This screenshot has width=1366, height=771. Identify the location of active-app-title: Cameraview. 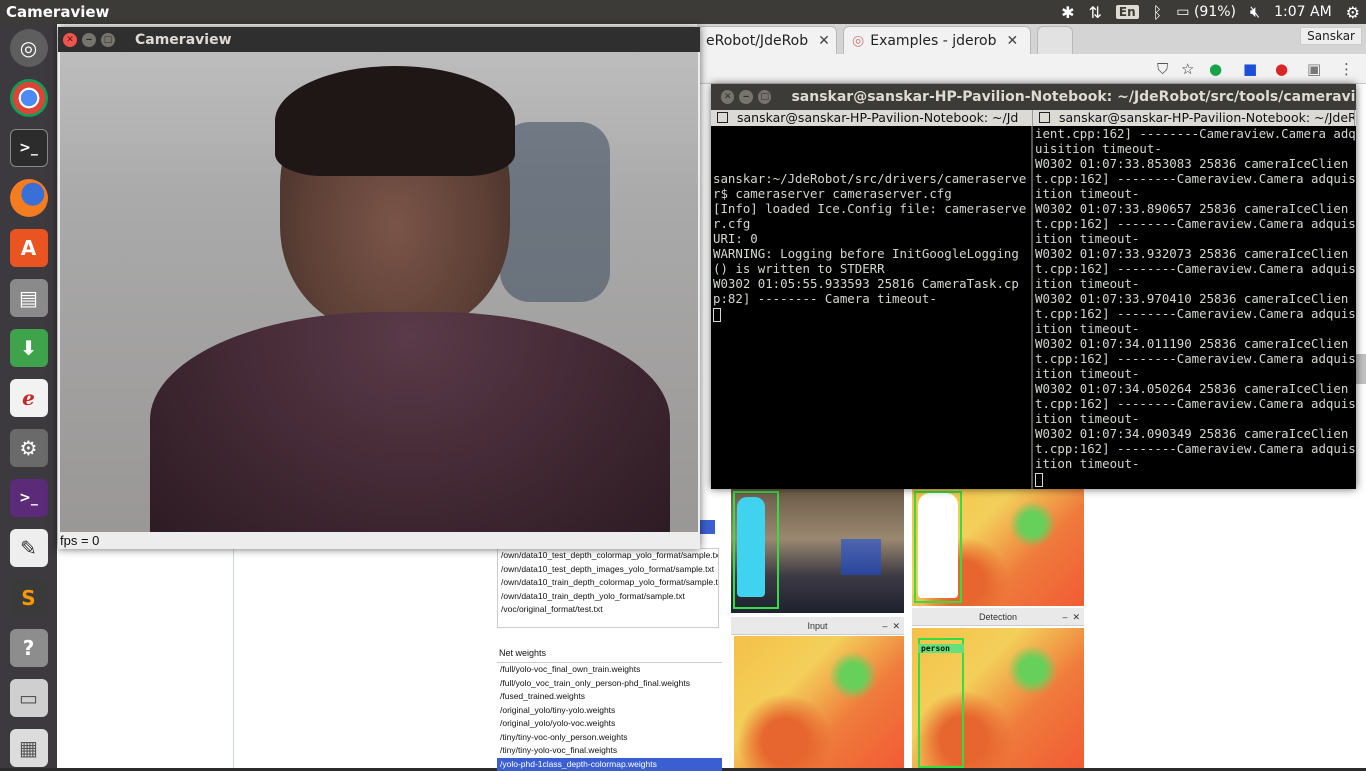
(54, 12).